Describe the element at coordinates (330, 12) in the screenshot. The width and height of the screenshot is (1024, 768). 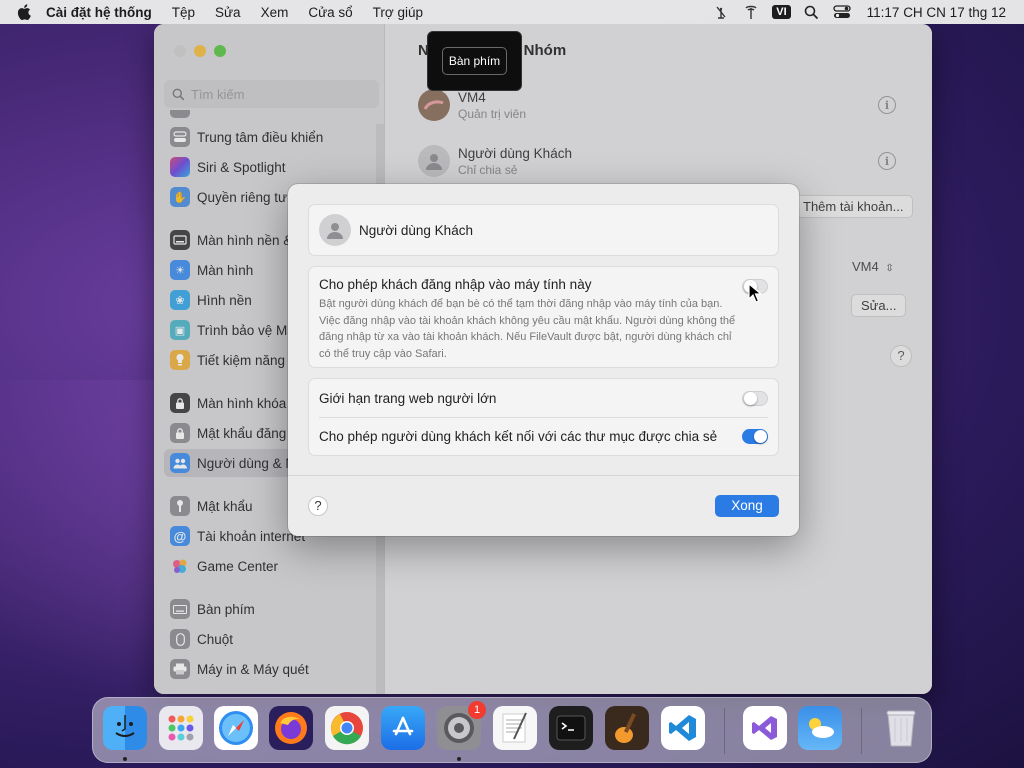
I see `menu-window: Cửa sổ` at that location.